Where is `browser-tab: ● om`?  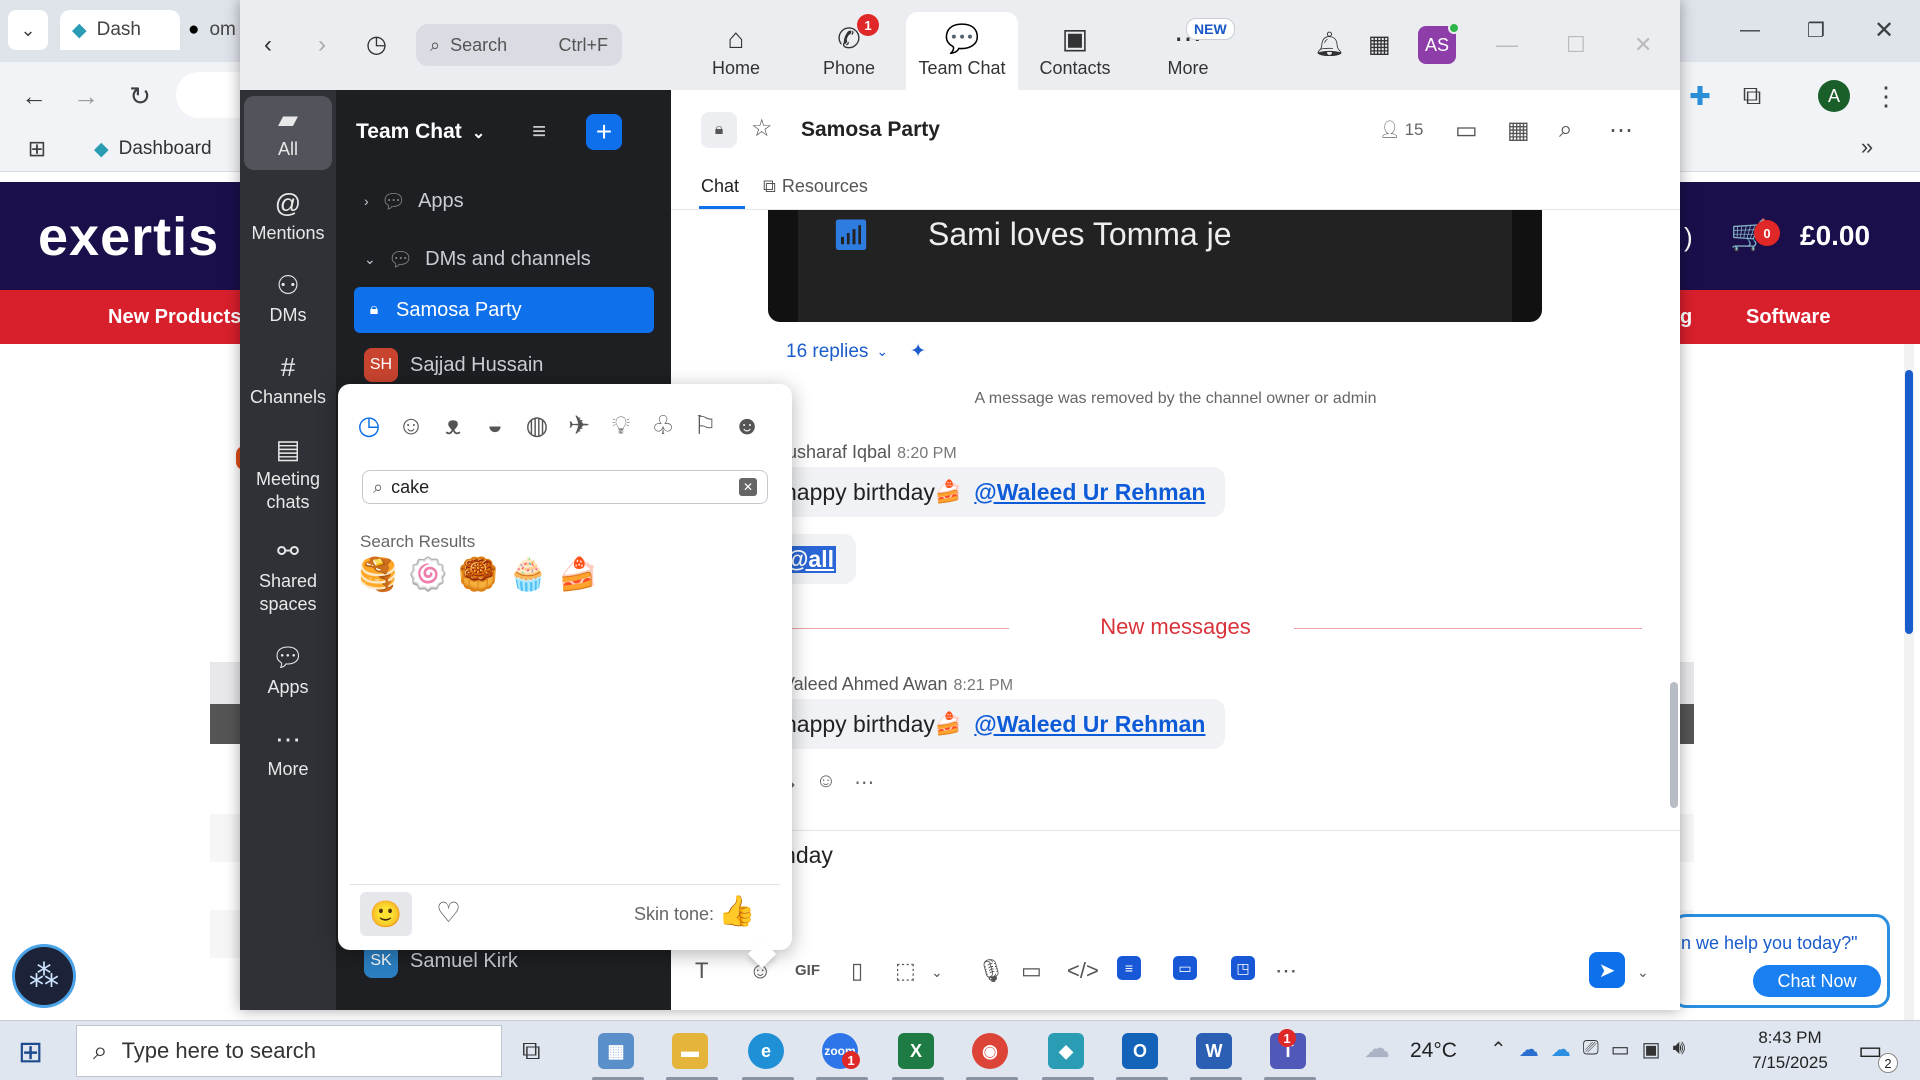 browser-tab: ● om is located at coordinates (211, 30).